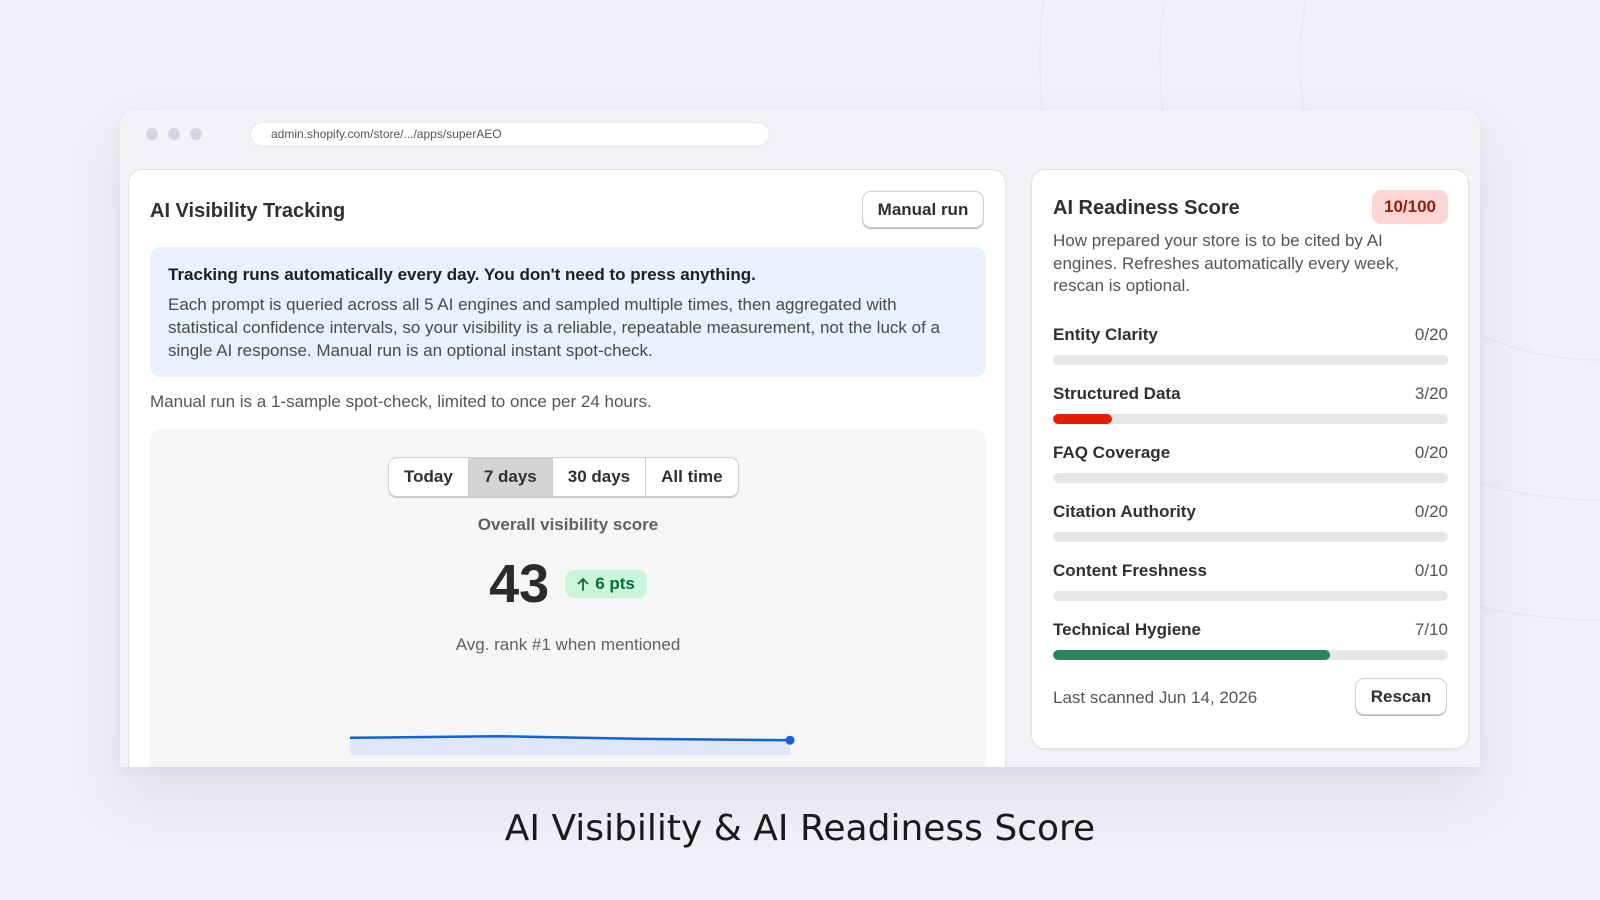 The height and width of the screenshot is (900, 1600). What do you see at coordinates (923, 209) in the screenshot?
I see `manual-run-button: Manual run` at bounding box center [923, 209].